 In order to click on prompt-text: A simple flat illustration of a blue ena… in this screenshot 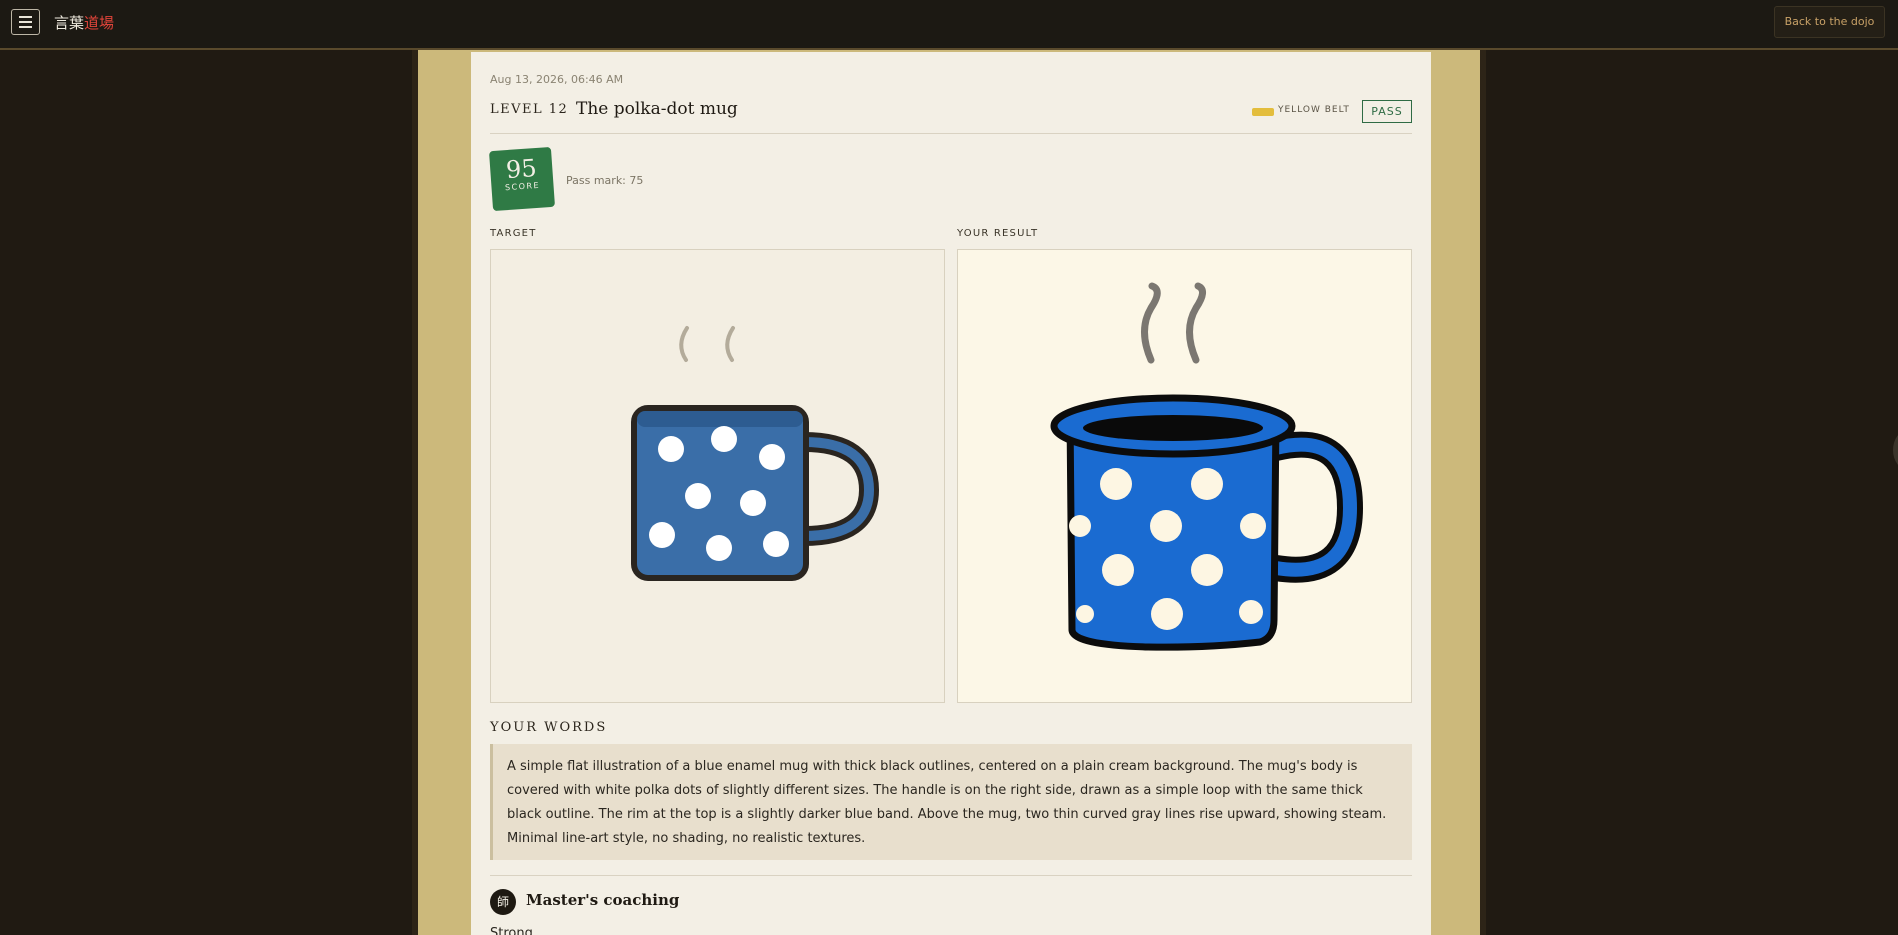, I will do `click(951, 802)`.